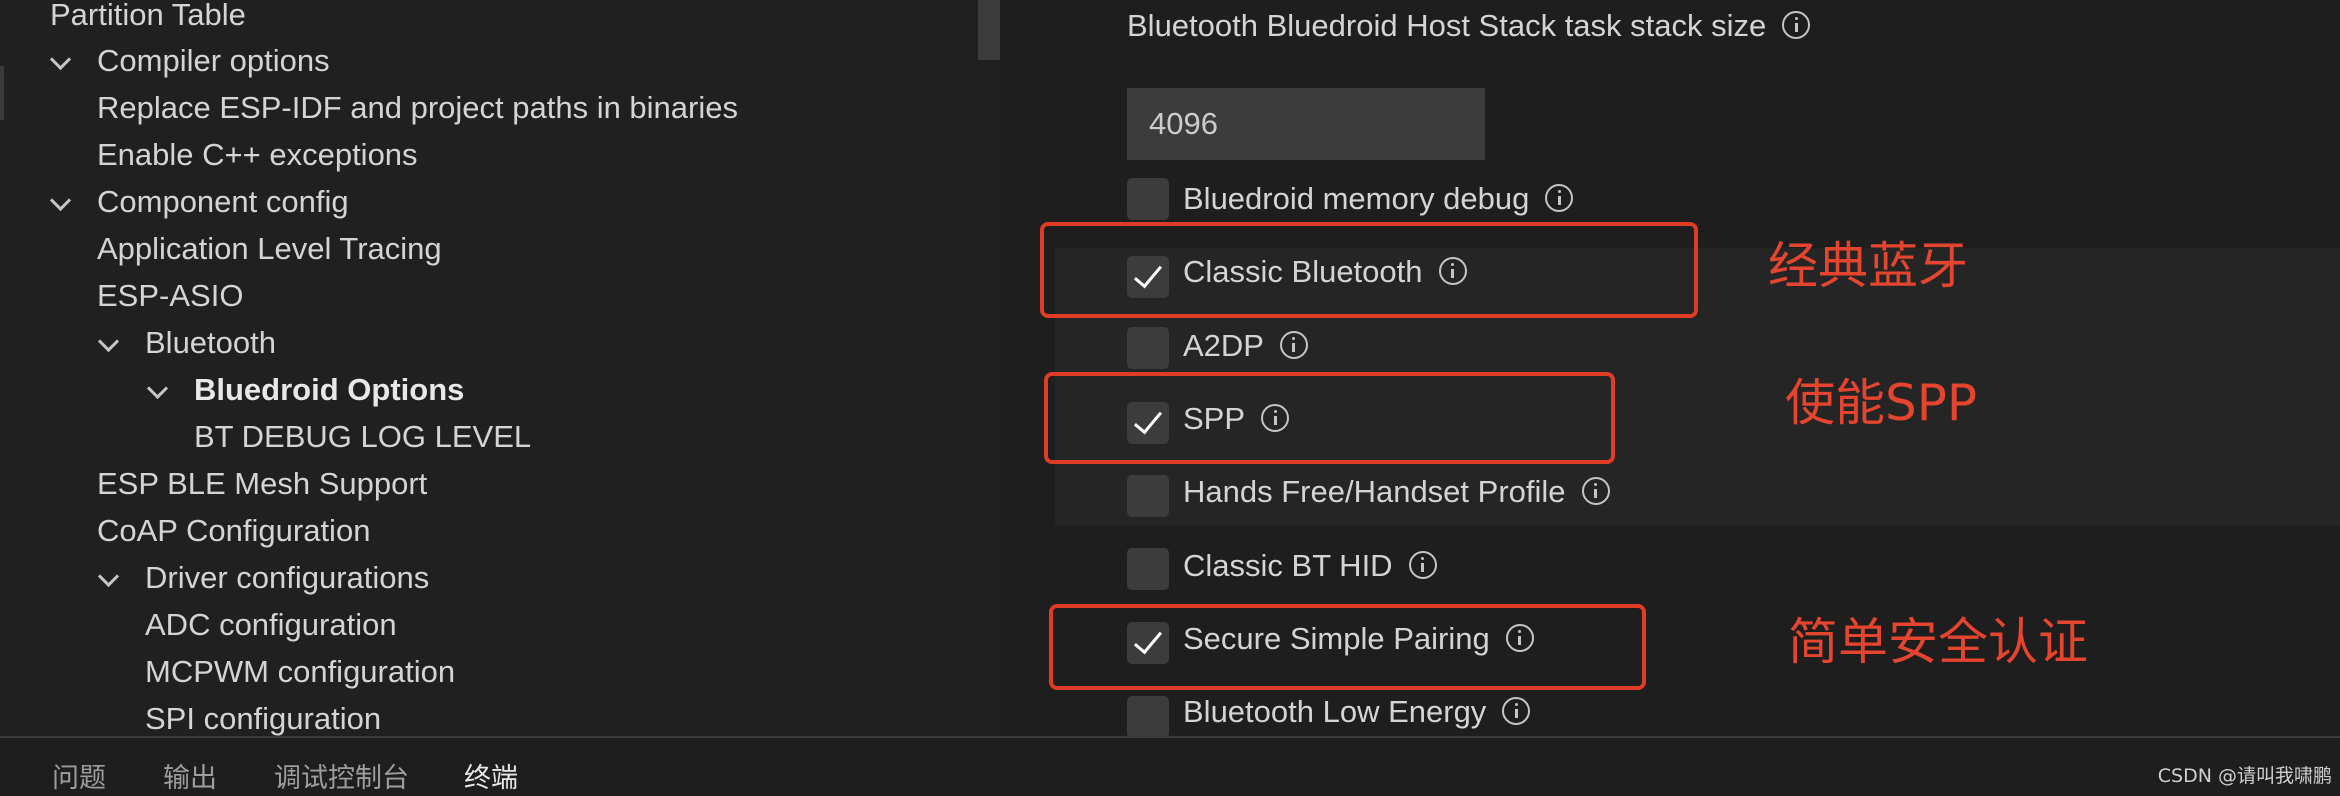 Image resolution: width=2340 pixels, height=796 pixels. Describe the element at coordinates (1329, 418) in the screenshot. I see `annotation-box-spp` at that location.